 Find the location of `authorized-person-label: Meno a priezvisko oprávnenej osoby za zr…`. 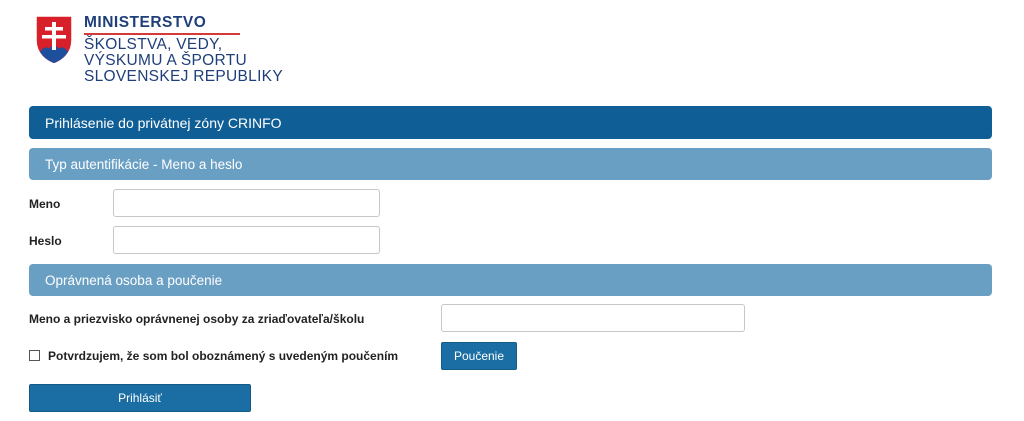

authorized-person-label: Meno a priezvisko oprávnenej osoby za zr… is located at coordinates (197, 319).